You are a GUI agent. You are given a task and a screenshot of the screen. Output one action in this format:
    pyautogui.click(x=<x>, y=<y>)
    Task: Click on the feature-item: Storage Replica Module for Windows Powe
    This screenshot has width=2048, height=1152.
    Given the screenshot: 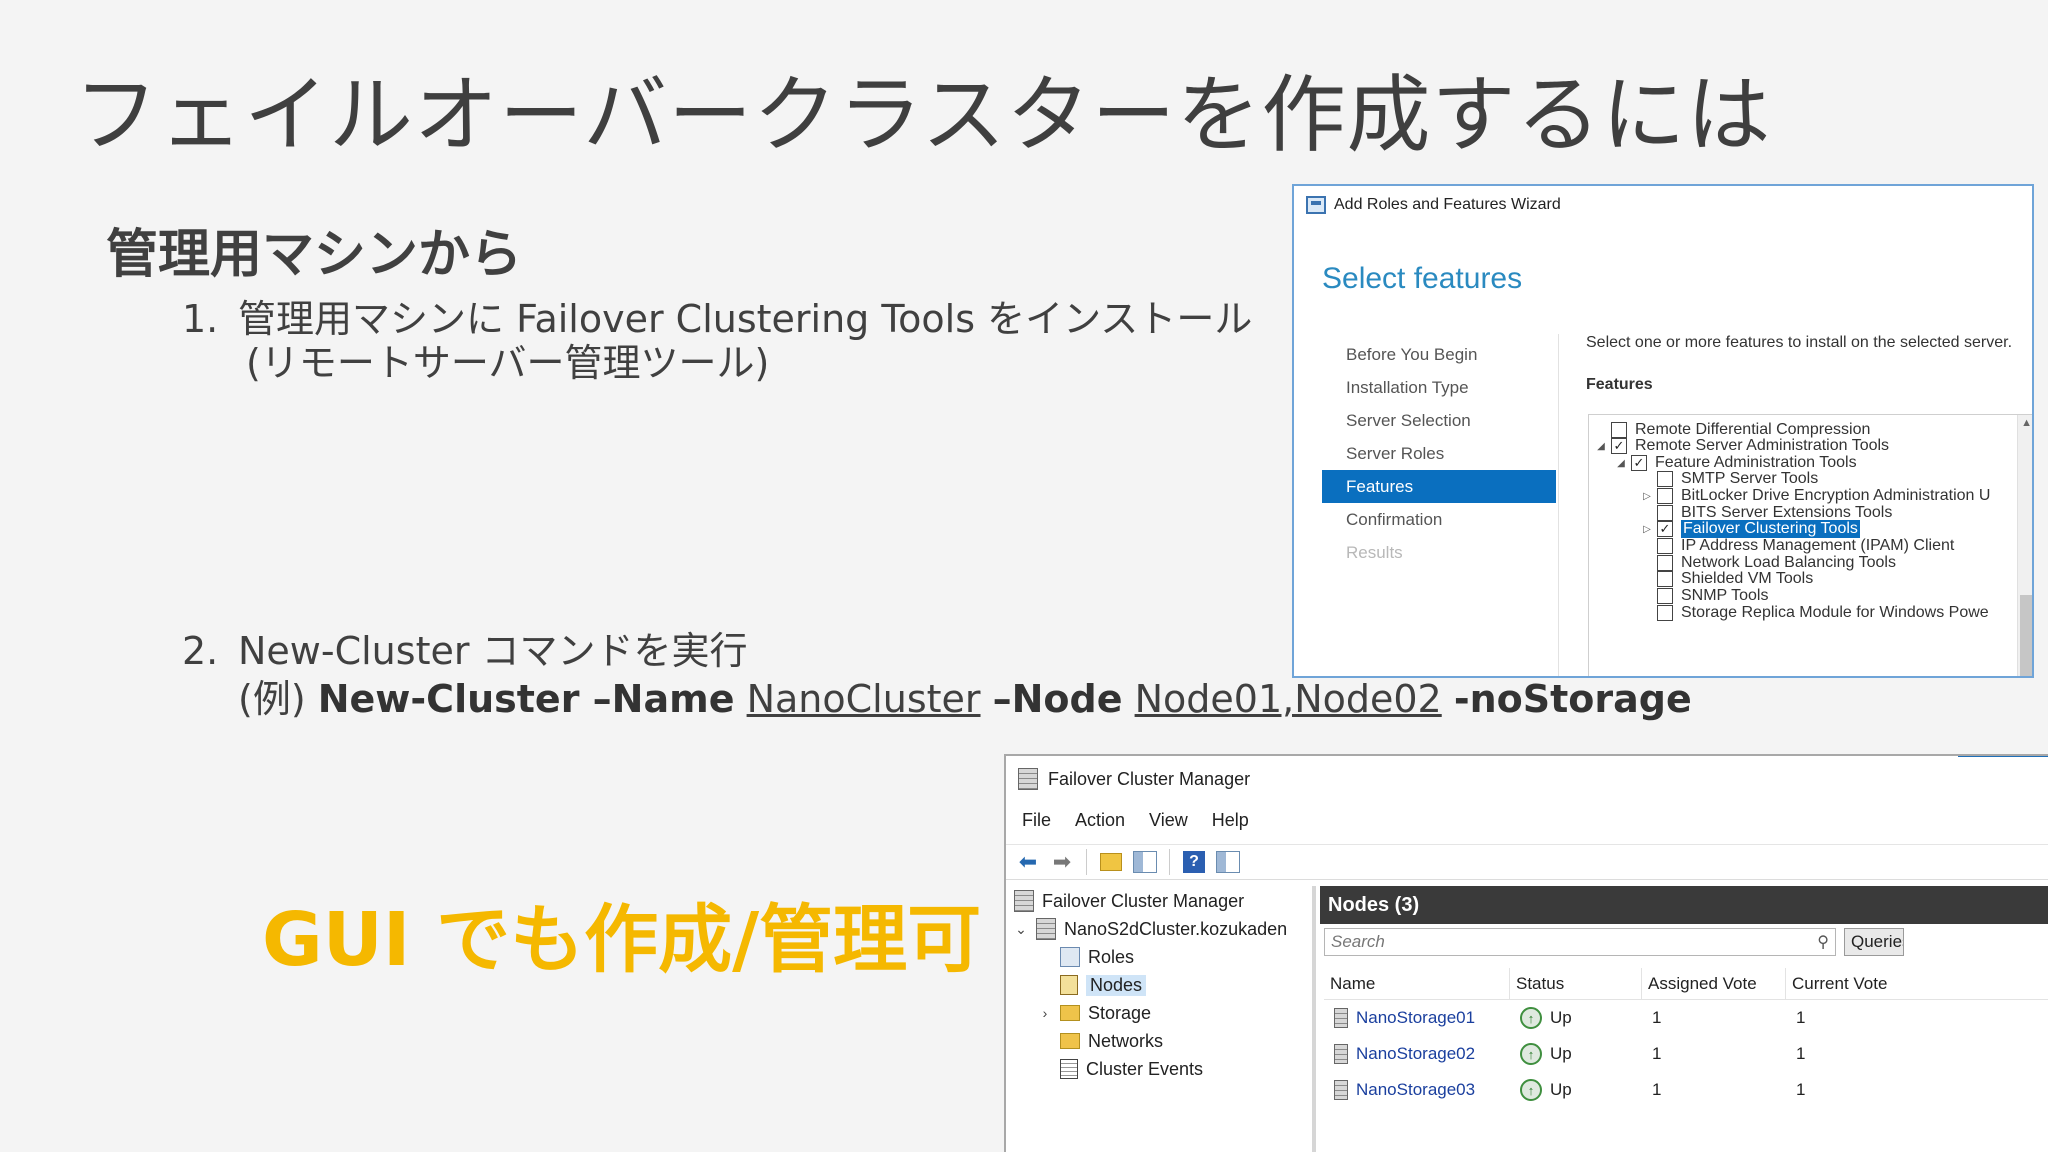 What is the action you would take?
    pyautogui.click(x=1815, y=613)
    